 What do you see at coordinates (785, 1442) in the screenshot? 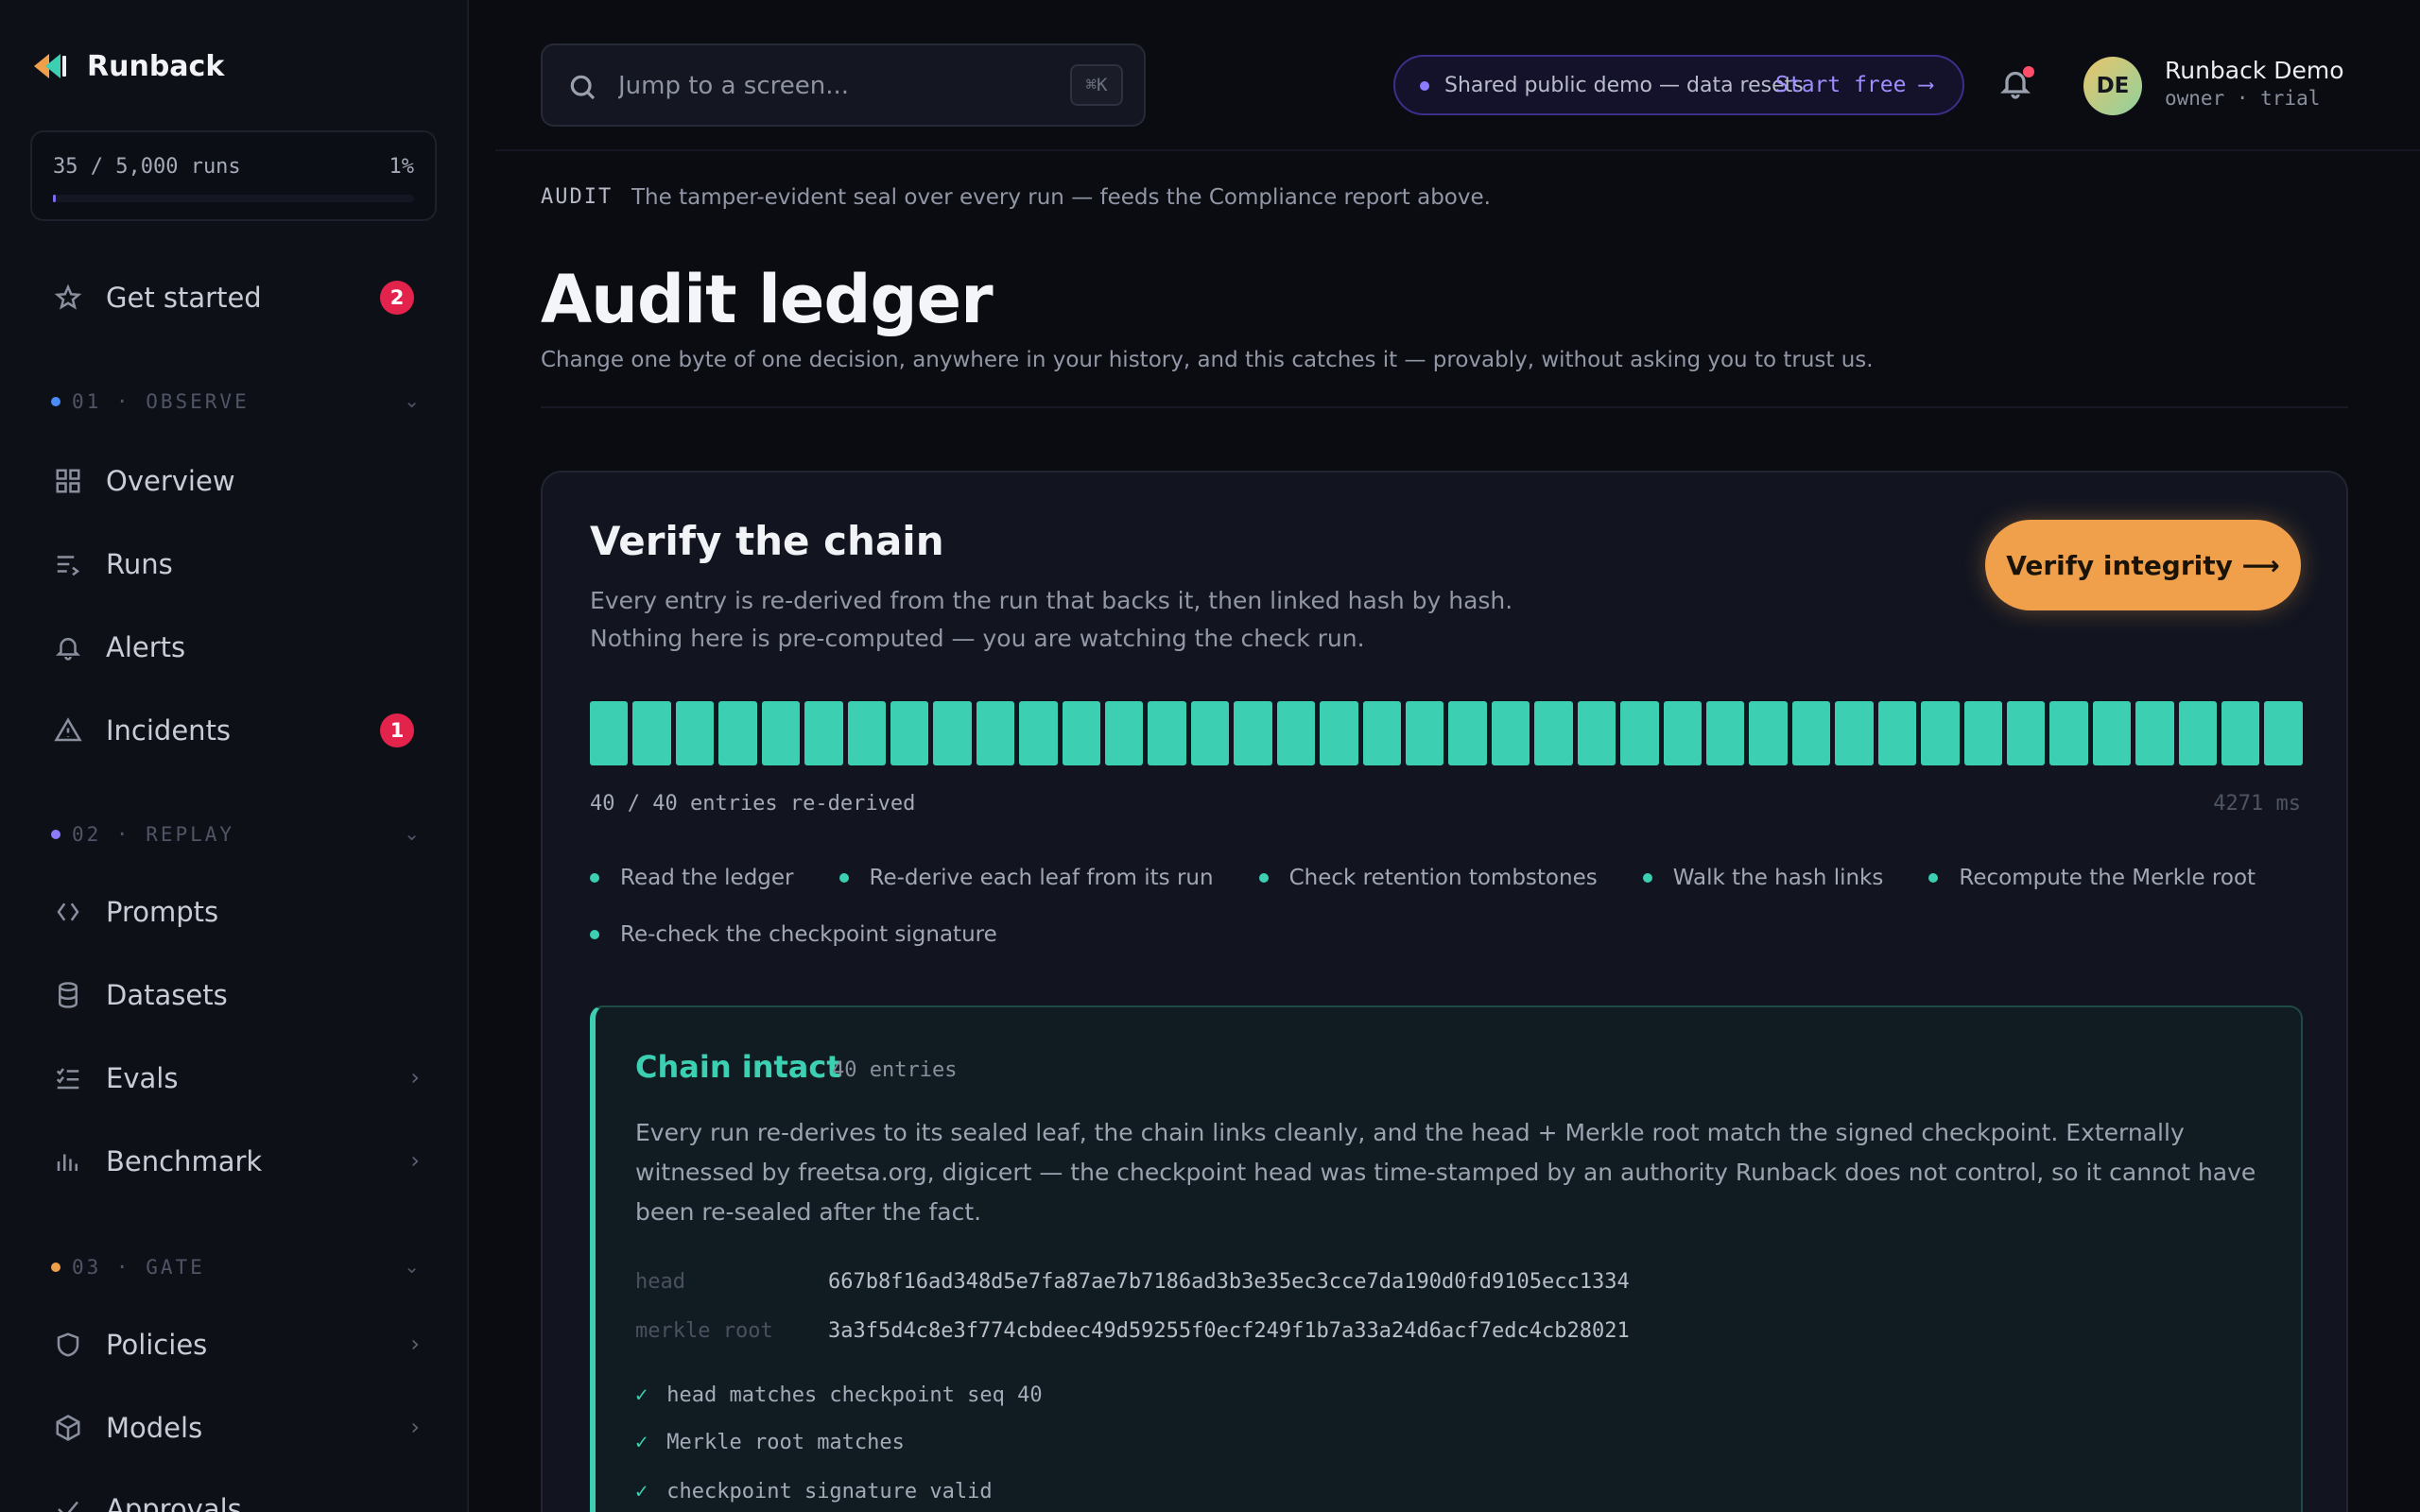
I see `check-label: Merkle root matches` at bounding box center [785, 1442].